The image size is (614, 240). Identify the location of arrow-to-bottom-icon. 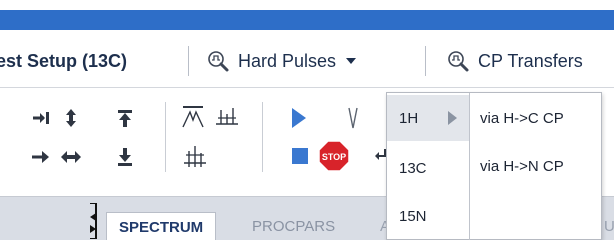
(125, 157).